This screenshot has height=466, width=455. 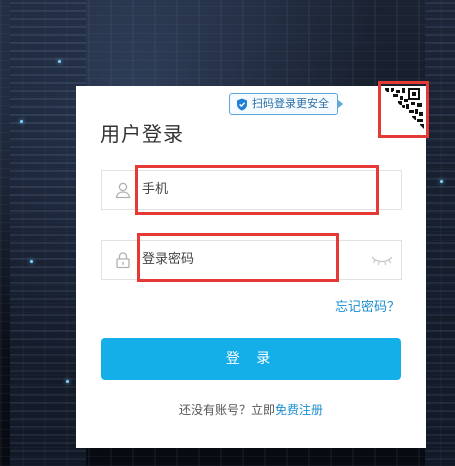 I want to click on qr-tip-text: 扫码登录更安全, so click(x=290, y=103).